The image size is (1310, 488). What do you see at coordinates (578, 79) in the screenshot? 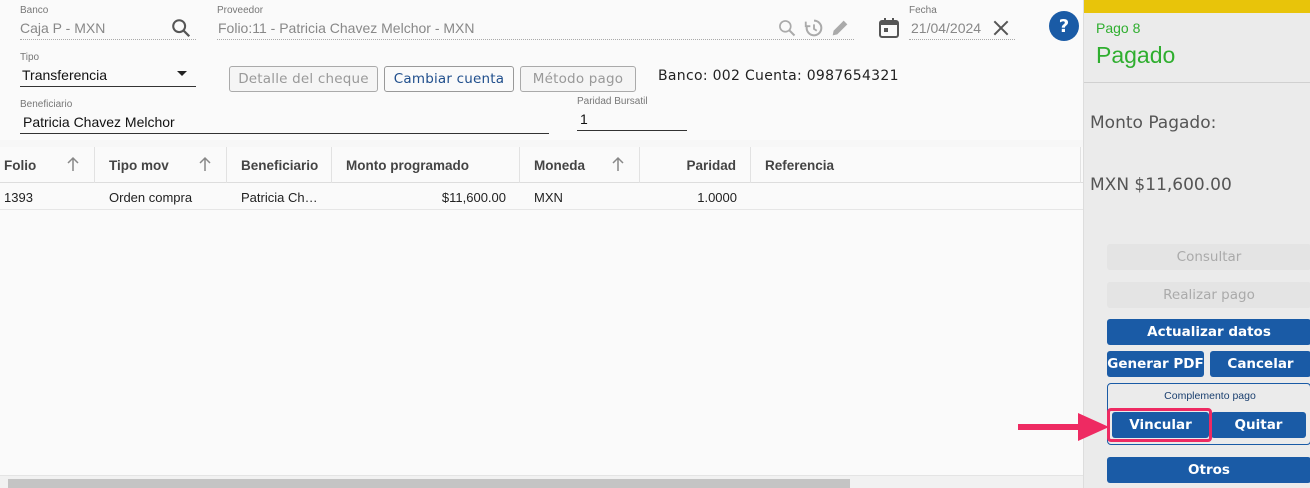
I see `metodo-pago-button: Método pago` at bounding box center [578, 79].